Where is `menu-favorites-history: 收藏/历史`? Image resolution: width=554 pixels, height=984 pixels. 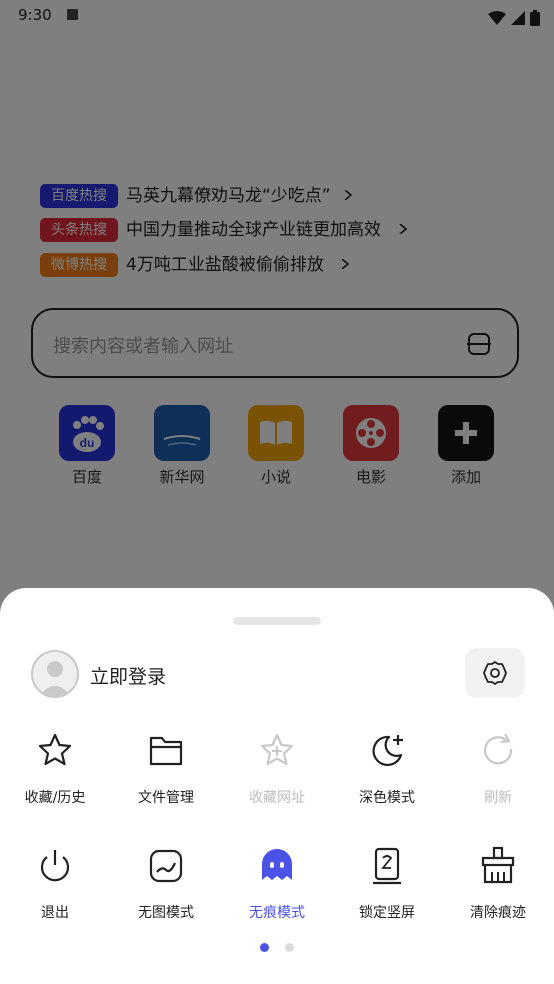
menu-favorites-history: 收藏/历史 is located at coordinates (55, 769).